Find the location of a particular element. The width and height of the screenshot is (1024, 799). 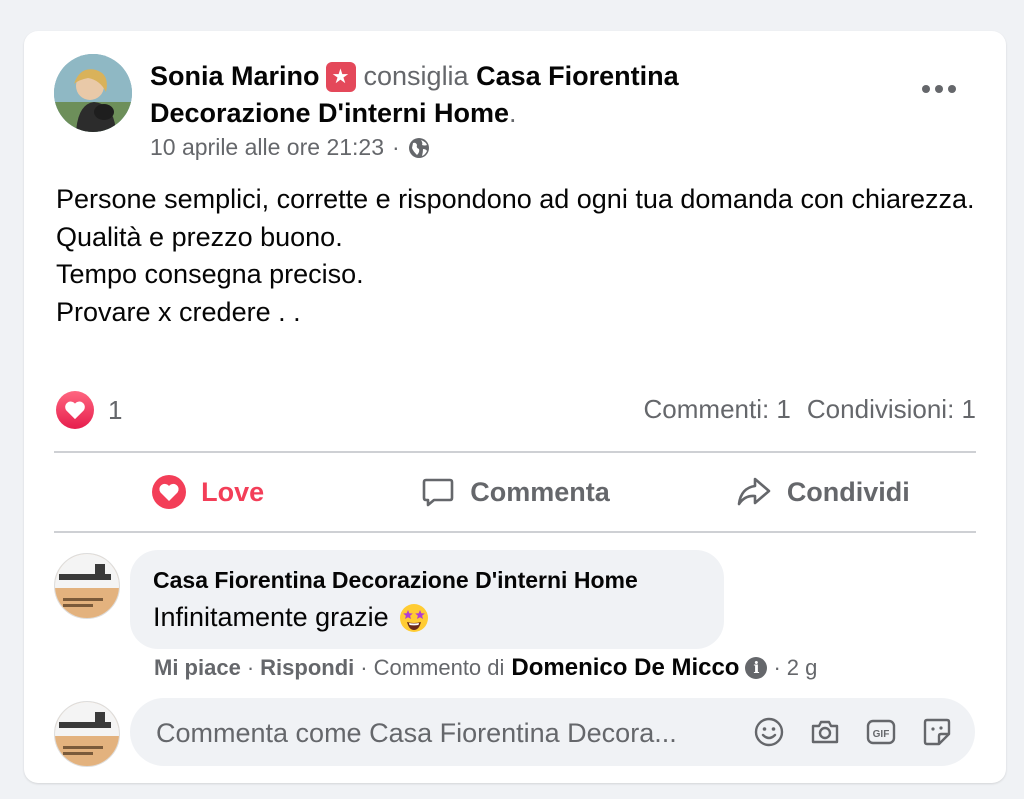

composer-tools: GIF is located at coordinates (853, 732).